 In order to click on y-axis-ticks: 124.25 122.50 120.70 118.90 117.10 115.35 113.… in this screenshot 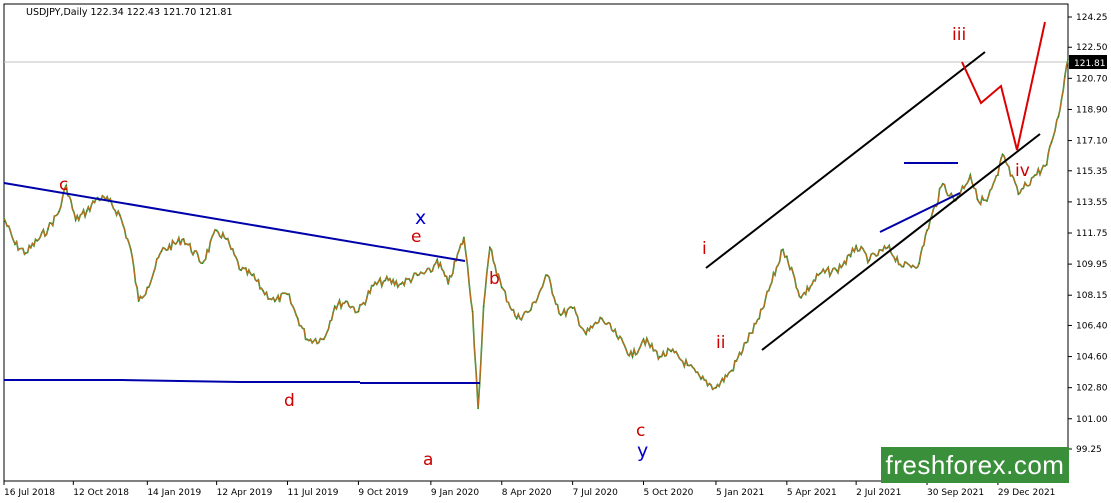, I will do `click(1088, 234)`.